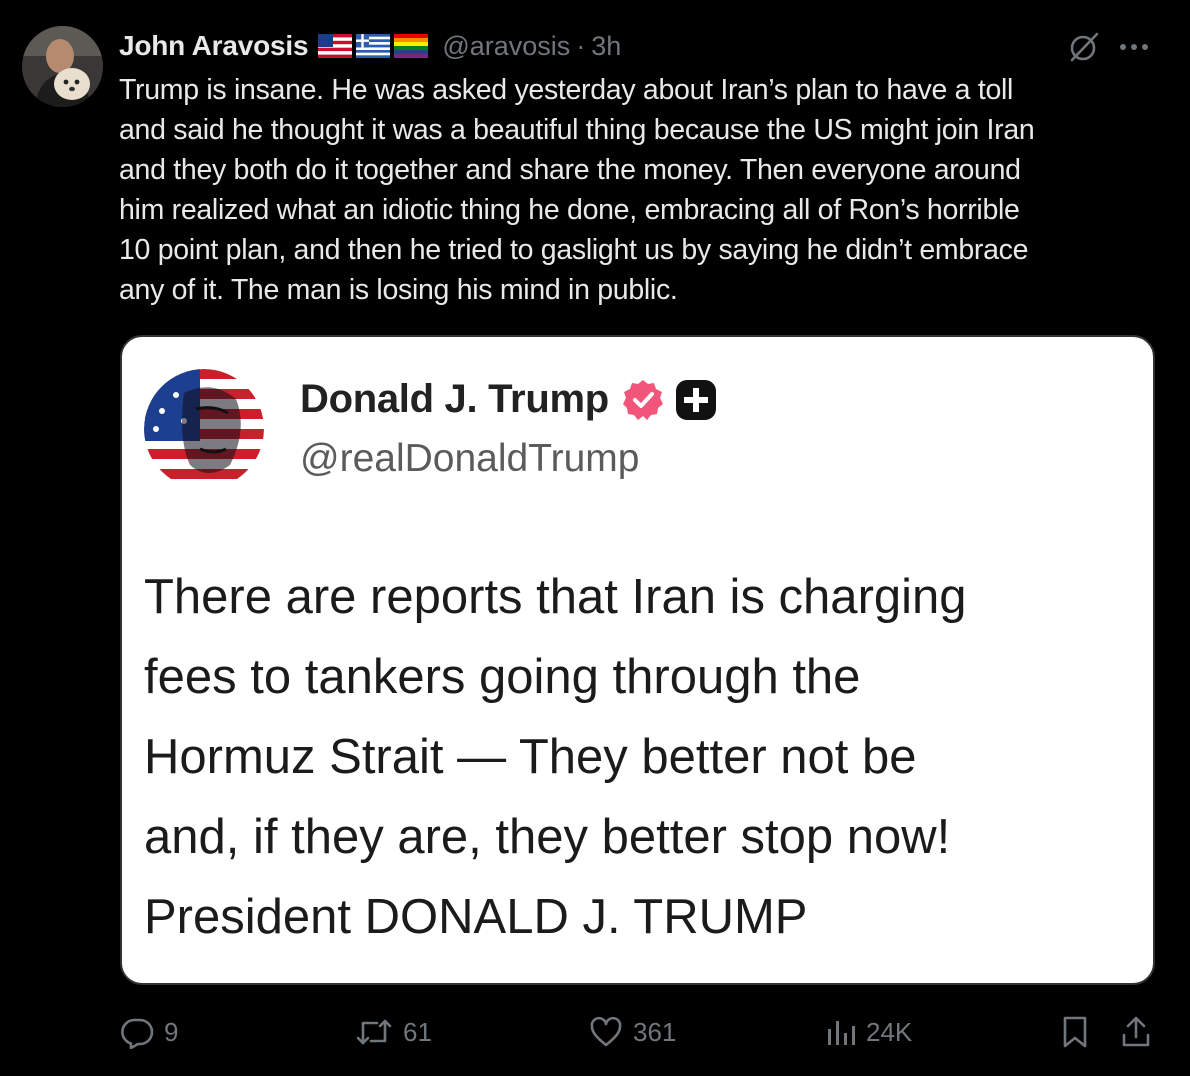  I want to click on views-button: 24K, so click(869, 1032).